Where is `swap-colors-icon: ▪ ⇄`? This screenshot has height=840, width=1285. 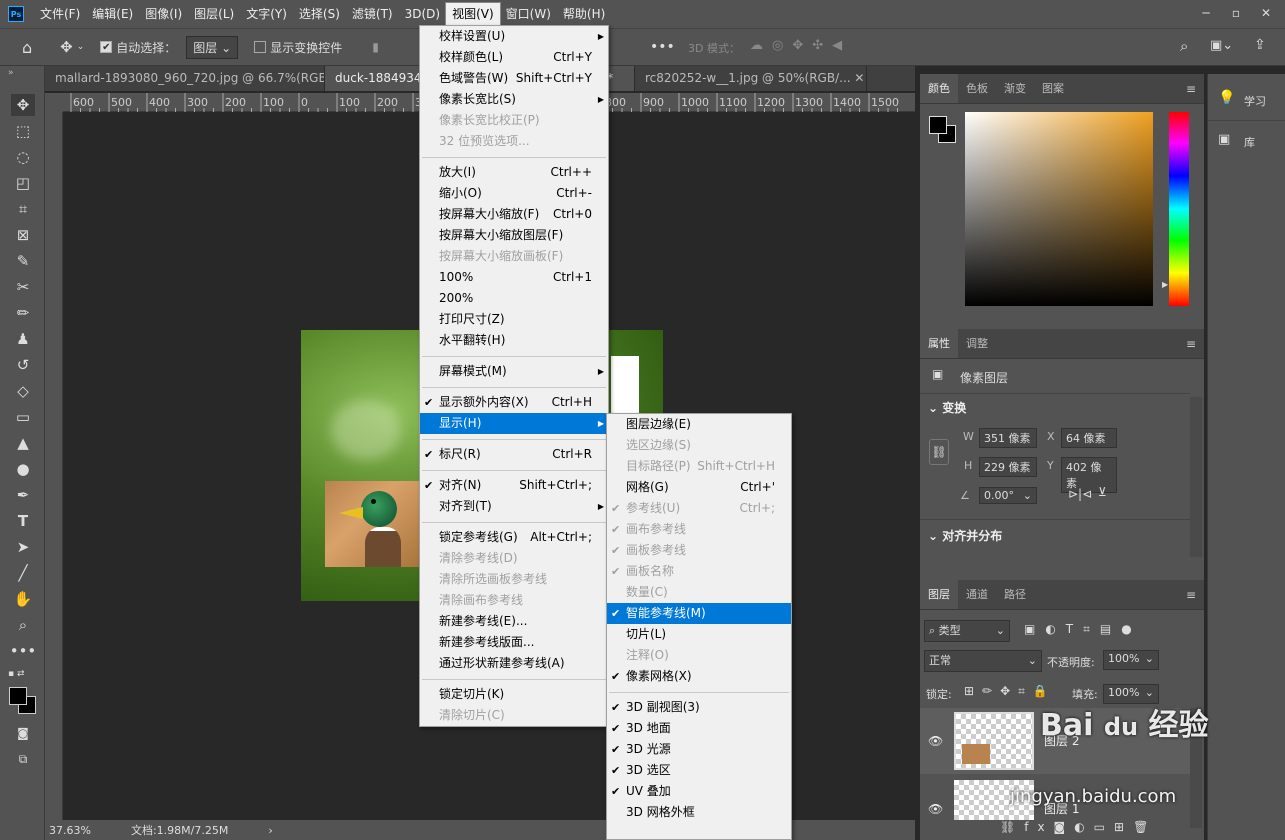
swap-colors-icon: ▪ ⇄ is located at coordinates (16, 674).